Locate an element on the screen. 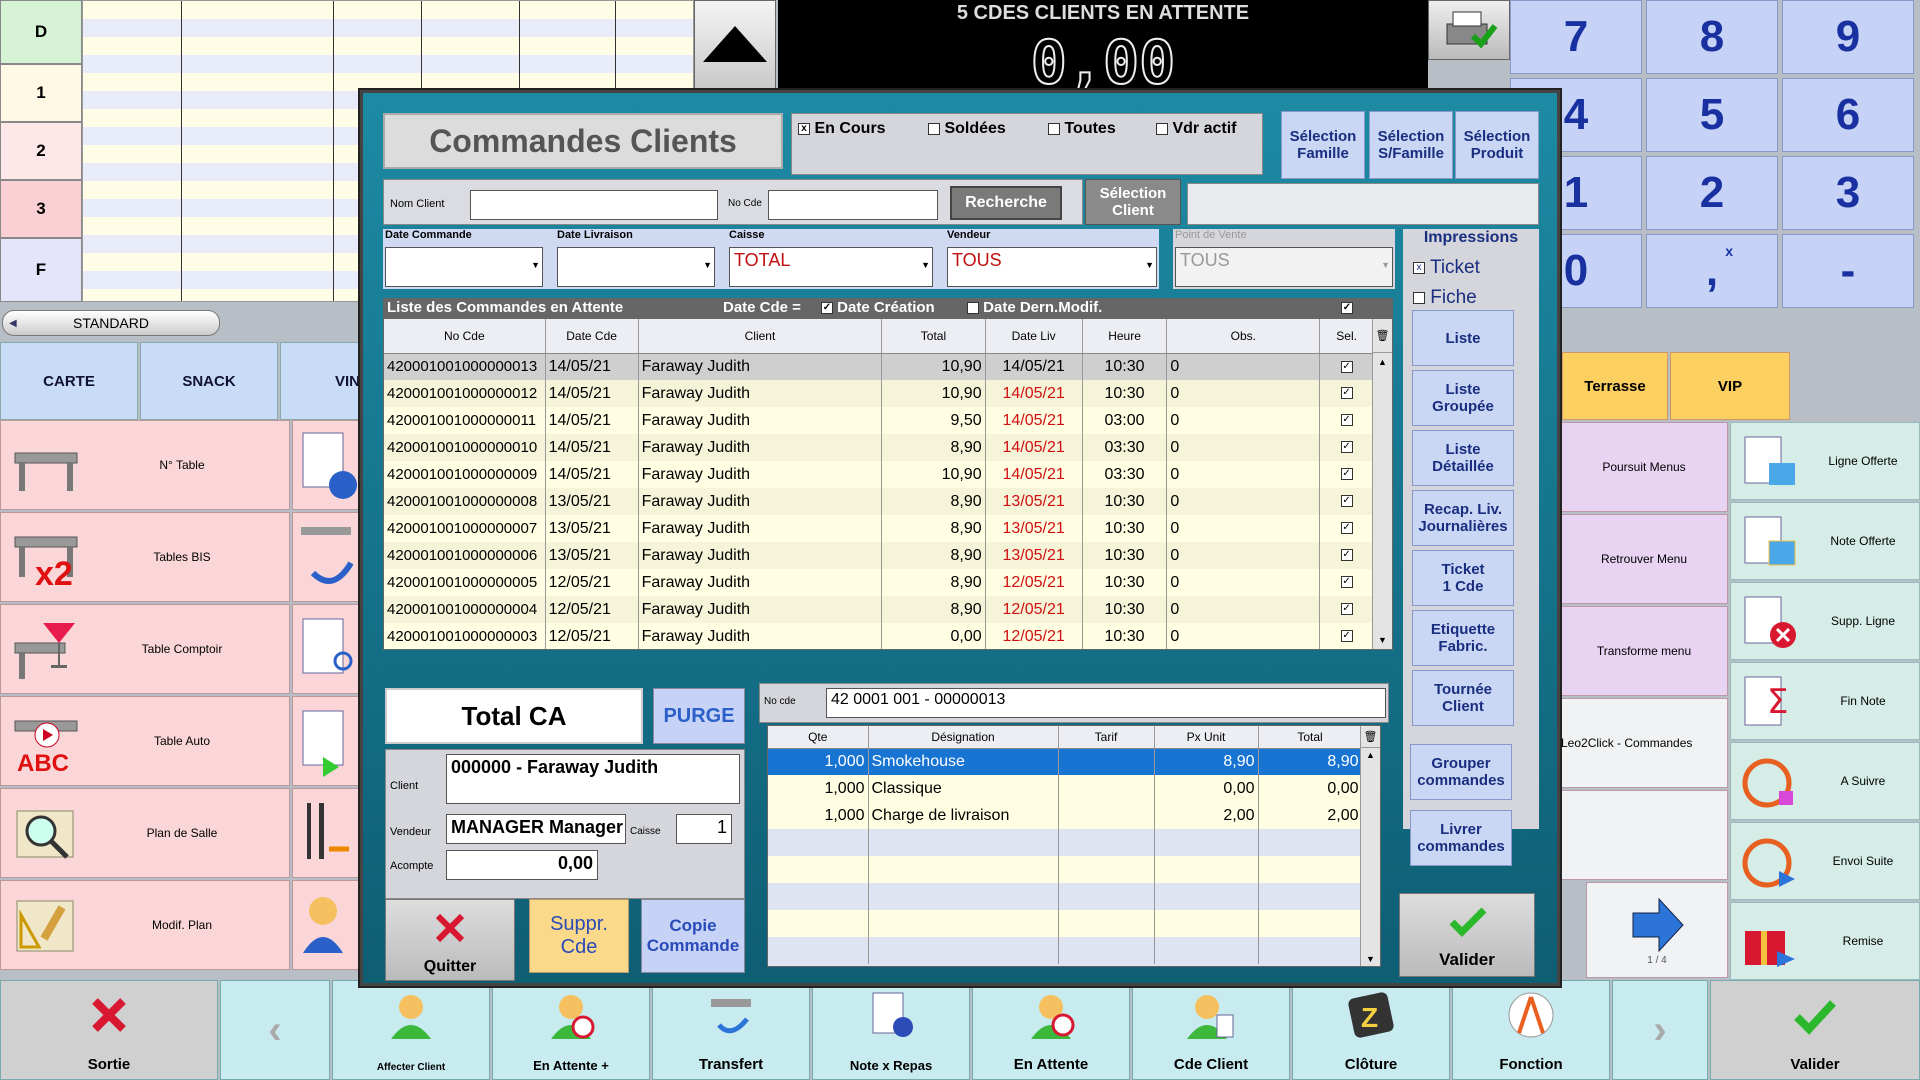  remise-button: Remise is located at coordinates (1825, 941).